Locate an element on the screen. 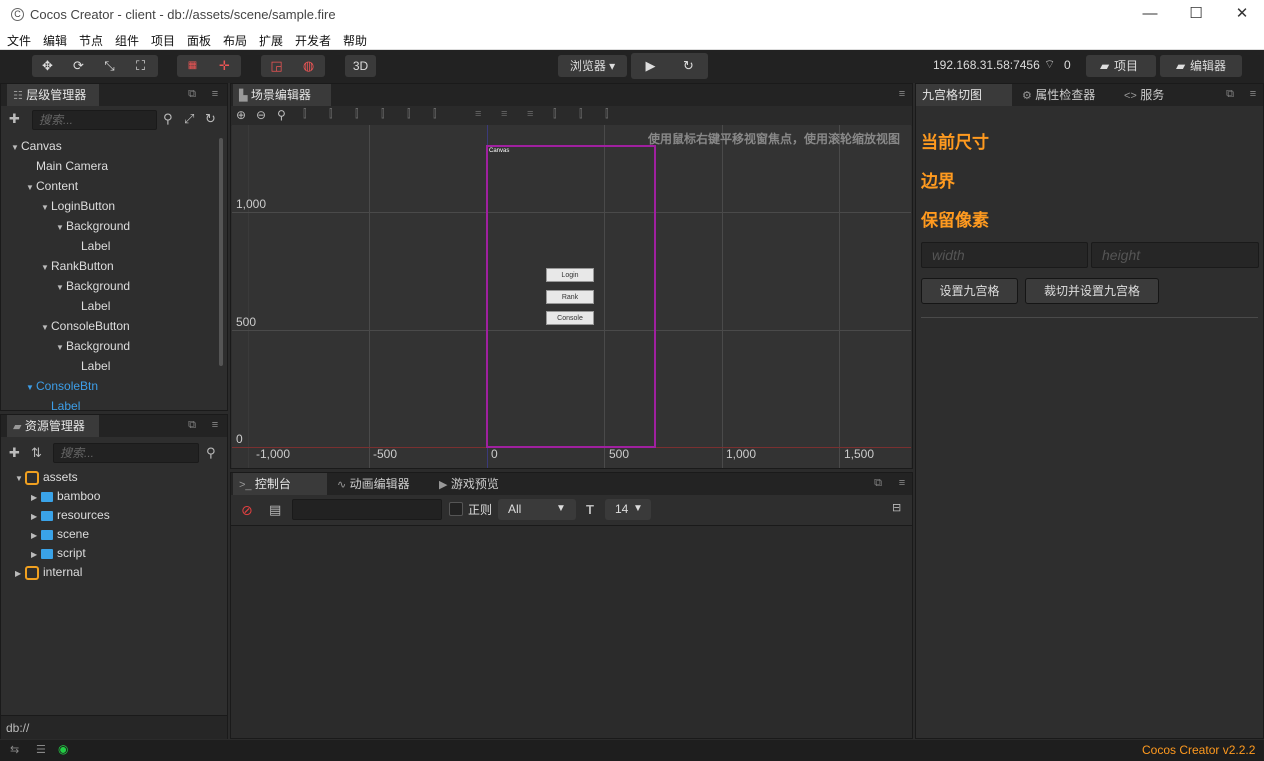 The width and height of the screenshot is (1264, 761). database-icon: ☰ is located at coordinates (41, 749).